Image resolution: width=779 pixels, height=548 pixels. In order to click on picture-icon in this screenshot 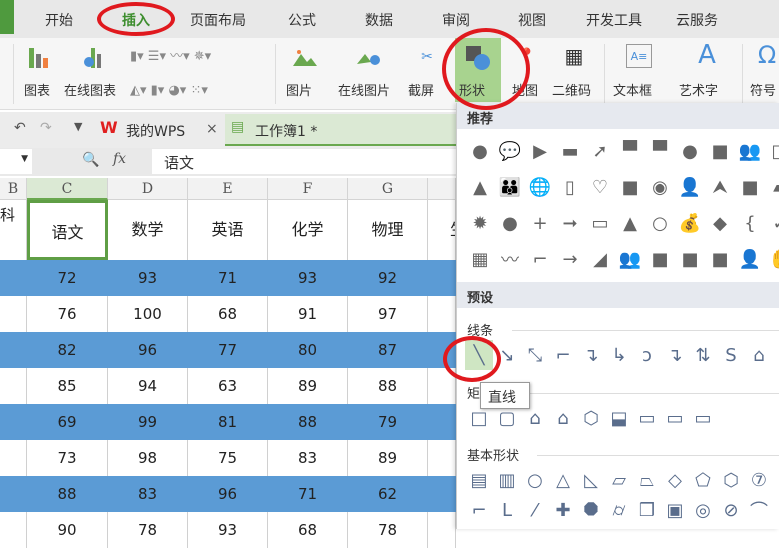, I will do `click(305, 57)`.